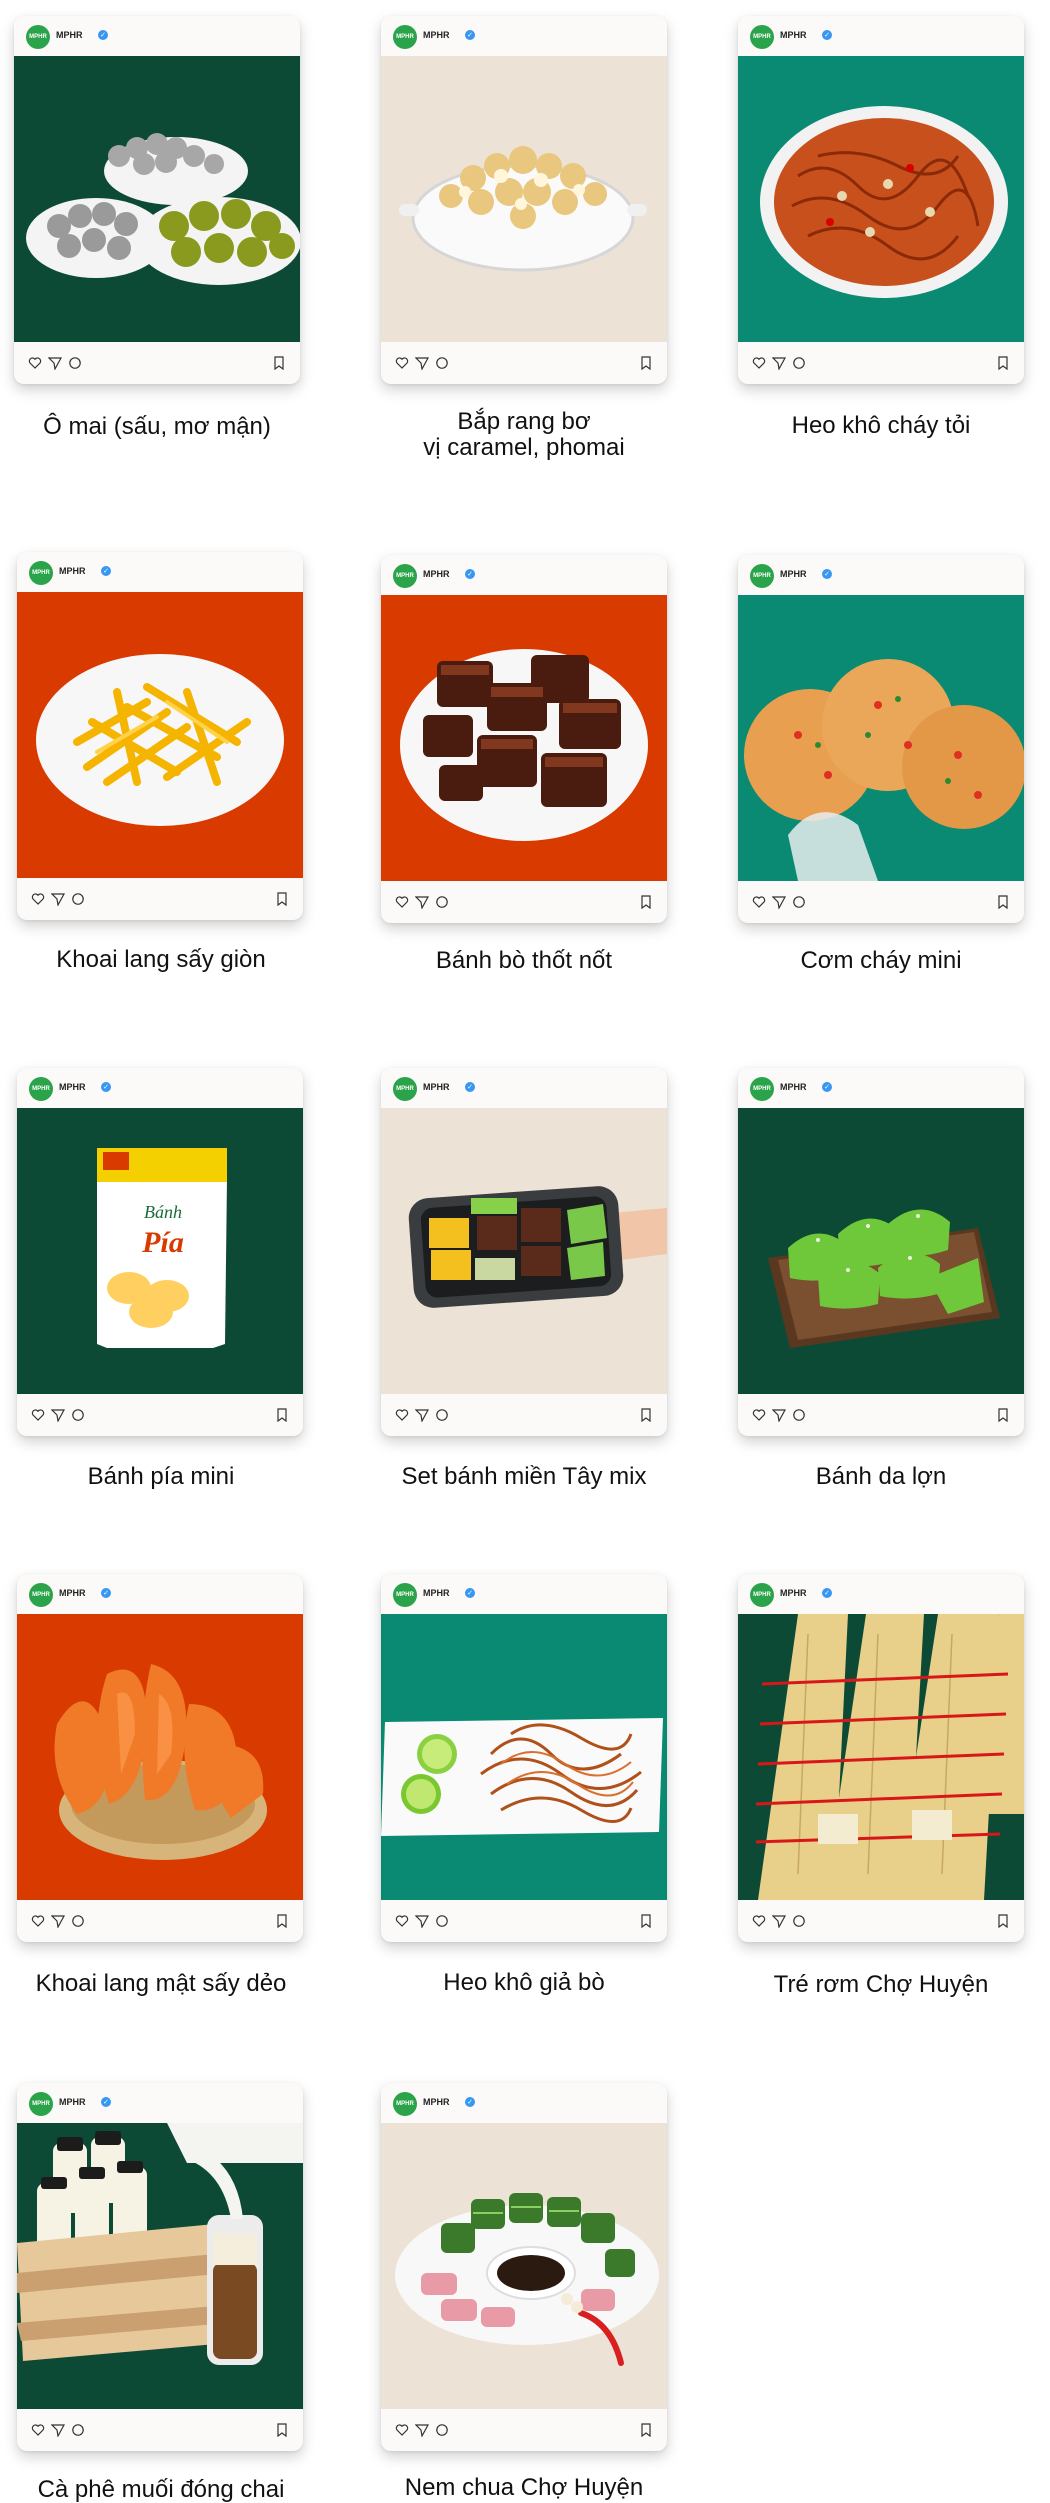  I want to click on product-photo: Bánh Pía, so click(160, 1251).